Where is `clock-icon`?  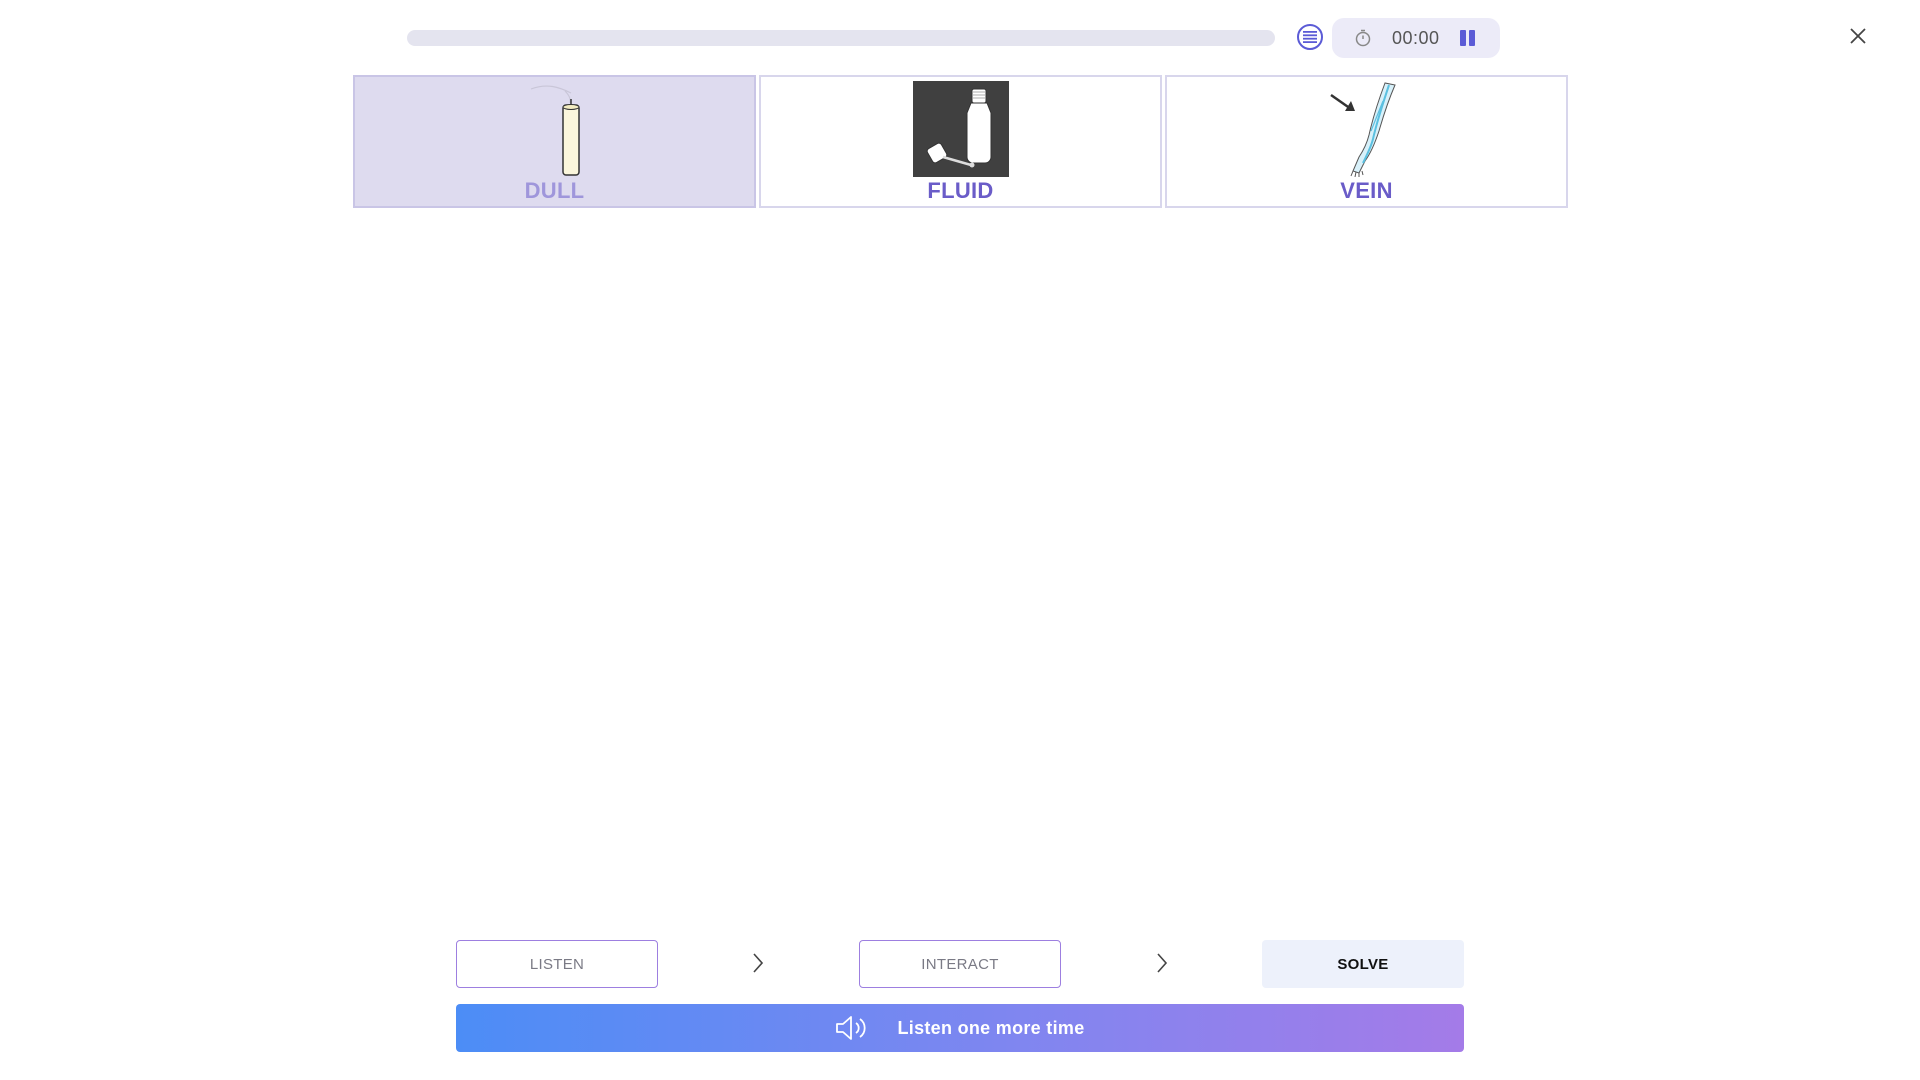
clock-icon is located at coordinates (1363, 38).